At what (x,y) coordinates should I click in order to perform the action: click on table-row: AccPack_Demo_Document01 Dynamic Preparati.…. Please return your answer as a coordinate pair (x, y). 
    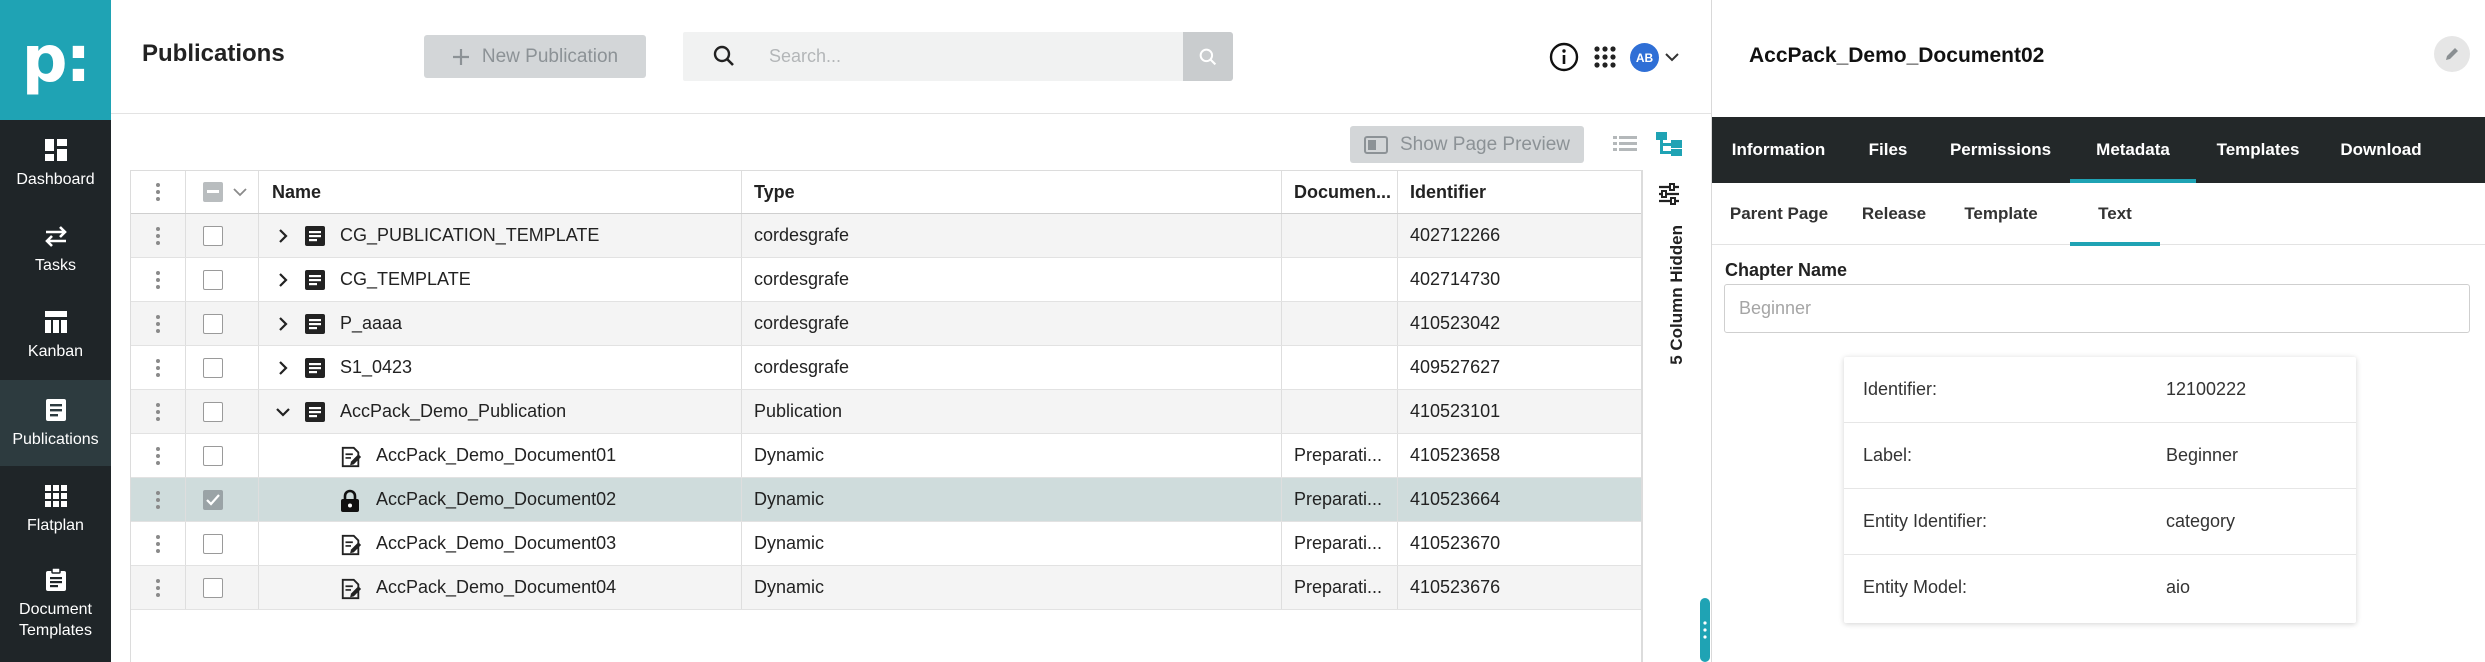
    Looking at the image, I should click on (886, 456).